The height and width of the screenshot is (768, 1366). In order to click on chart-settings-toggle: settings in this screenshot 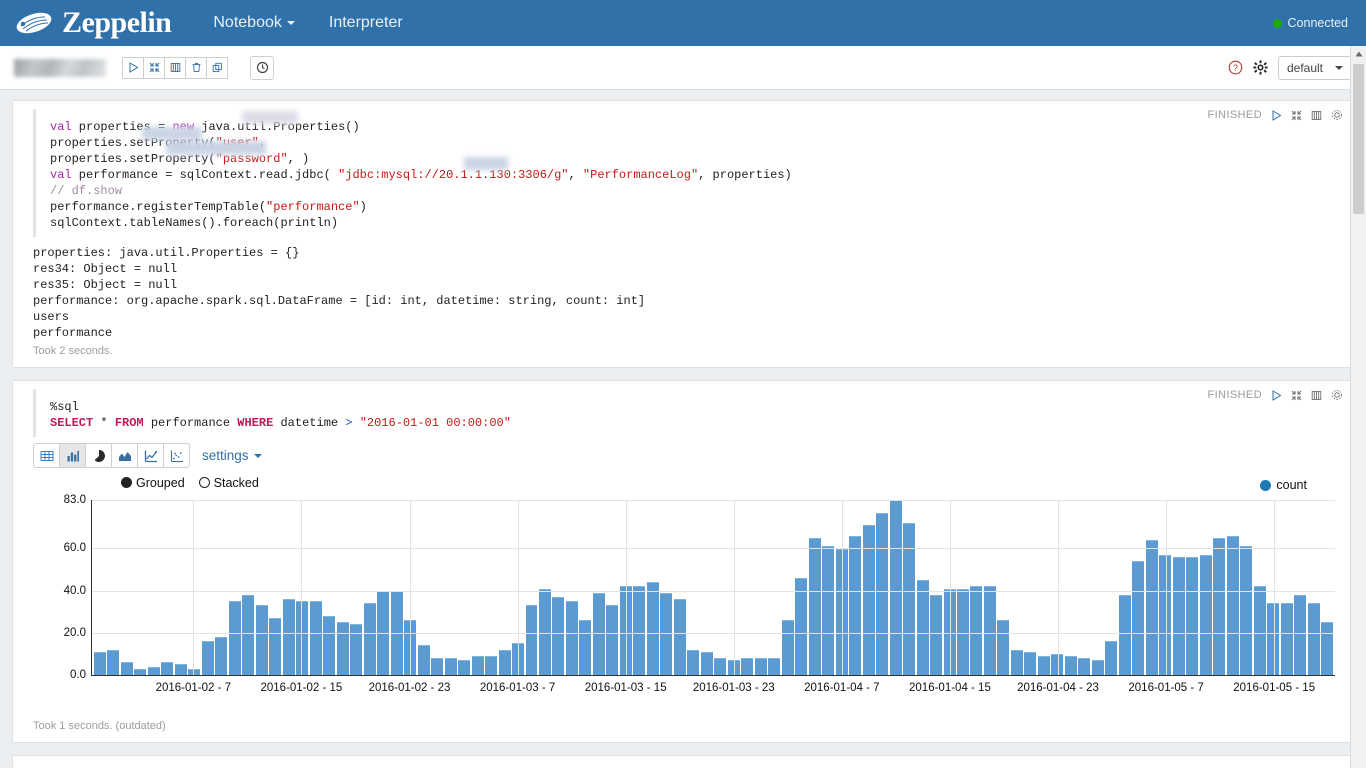, I will do `click(232, 455)`.